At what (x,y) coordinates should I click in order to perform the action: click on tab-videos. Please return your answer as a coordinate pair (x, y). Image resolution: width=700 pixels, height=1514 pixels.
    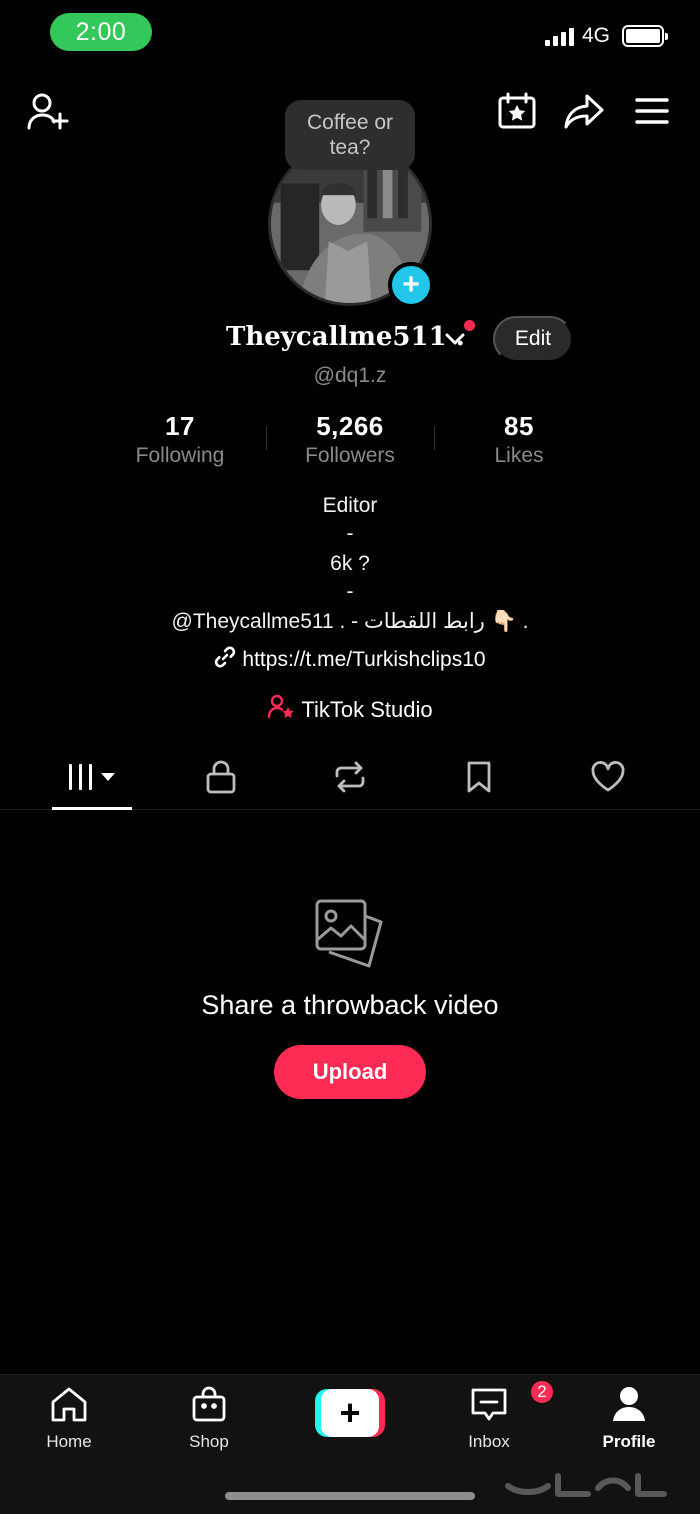
    Looking at the image, I should click on (92, 779).